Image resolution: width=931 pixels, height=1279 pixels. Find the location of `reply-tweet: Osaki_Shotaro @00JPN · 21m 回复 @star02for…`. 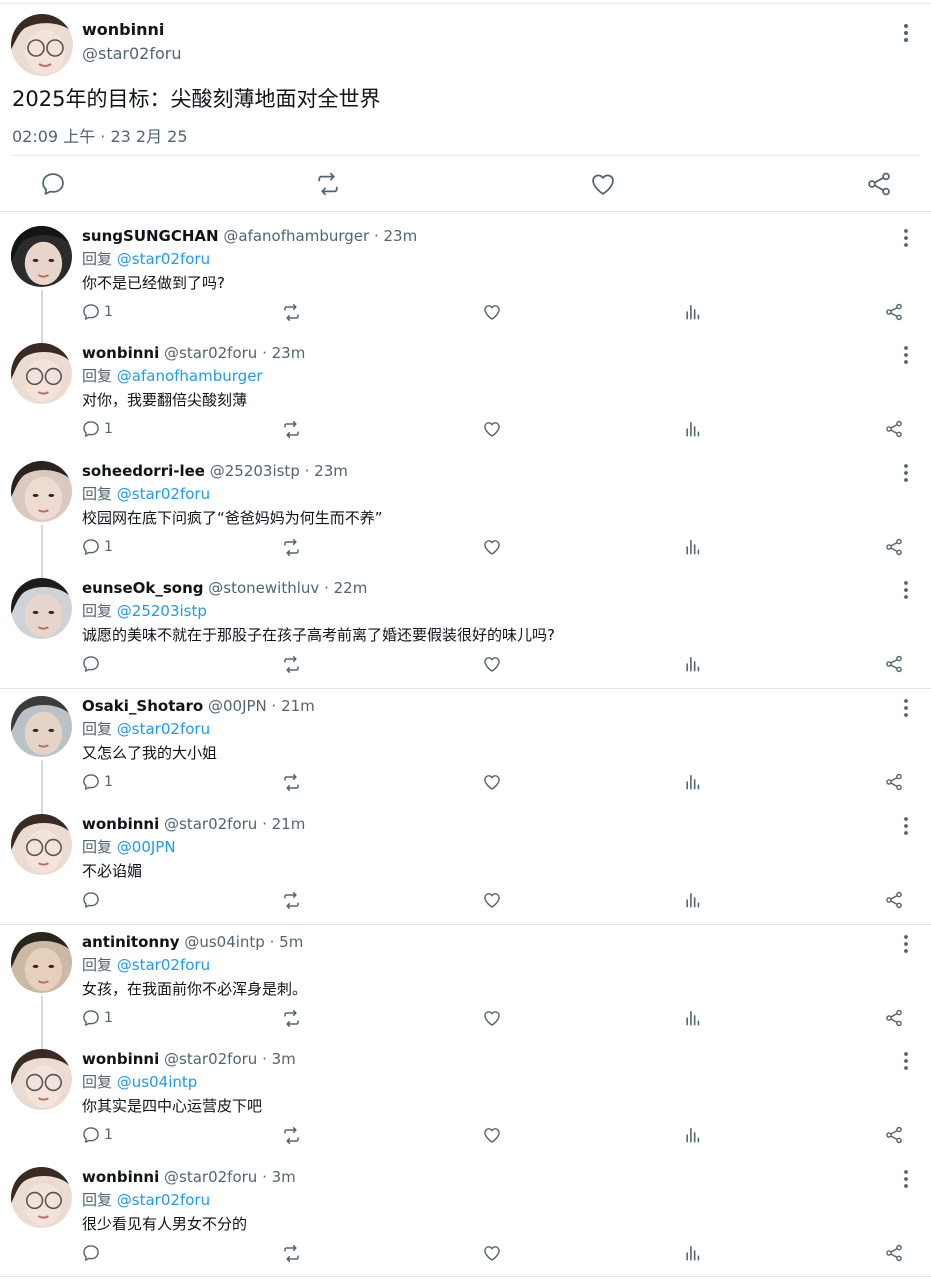

reply-tweet: Osaki_Shotaro @00JPN · 21m 回复 @star02for… is located at coordinates (465, 752).